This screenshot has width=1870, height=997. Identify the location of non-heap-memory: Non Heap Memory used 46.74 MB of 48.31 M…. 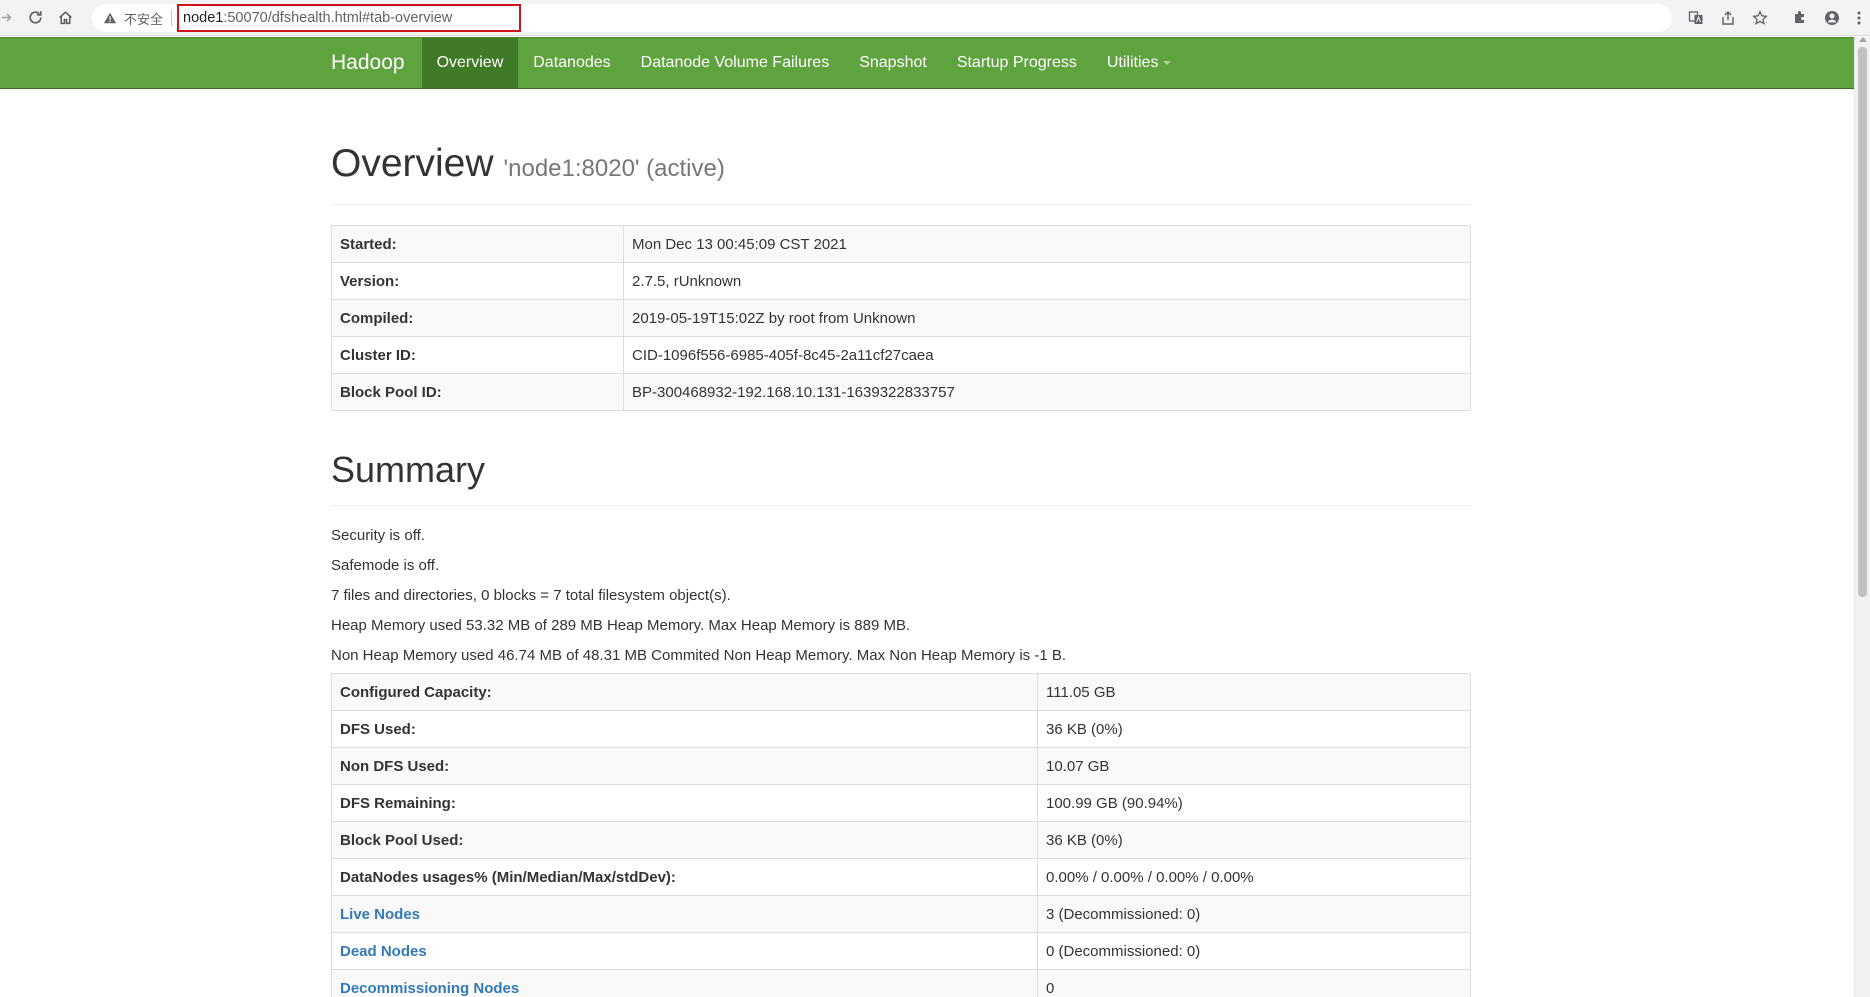
(699, 655).